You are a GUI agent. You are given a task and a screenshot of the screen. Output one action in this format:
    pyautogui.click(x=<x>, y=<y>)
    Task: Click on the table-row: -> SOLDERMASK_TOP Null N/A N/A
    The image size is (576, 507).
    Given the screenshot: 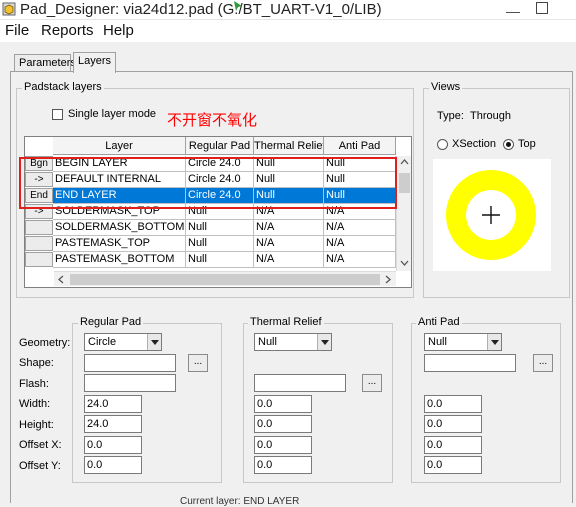 What is the action you would take?
    pyautogui.click(x=210, y=212)
    